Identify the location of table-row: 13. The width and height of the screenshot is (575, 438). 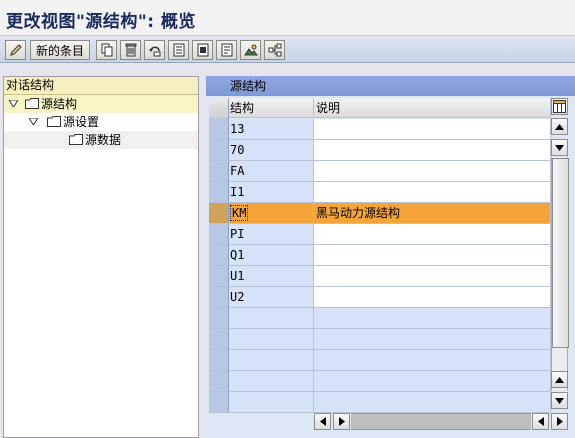
(380, 129).